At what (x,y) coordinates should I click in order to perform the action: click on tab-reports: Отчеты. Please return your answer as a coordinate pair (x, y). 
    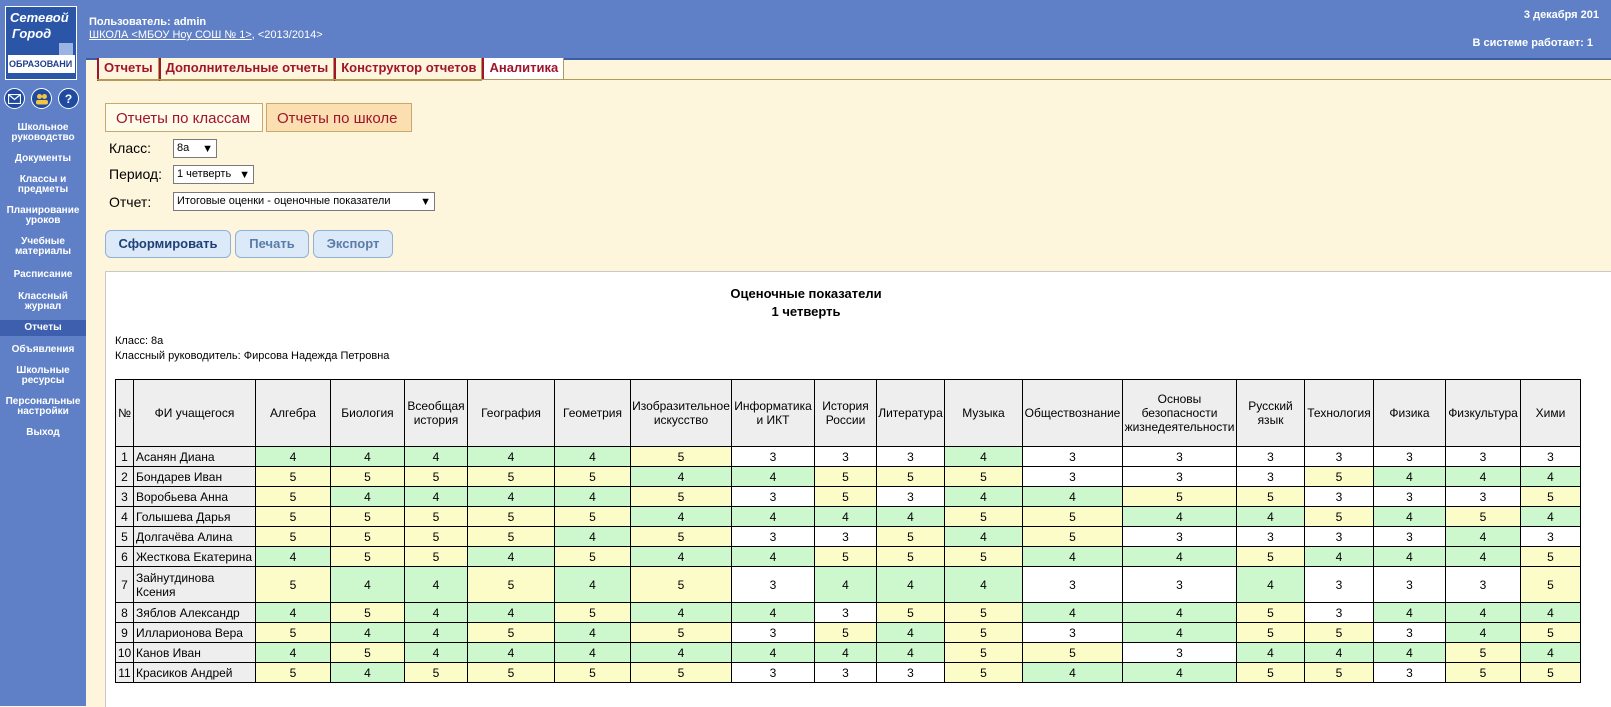
    Looking at the image, I should click on (128, 69).